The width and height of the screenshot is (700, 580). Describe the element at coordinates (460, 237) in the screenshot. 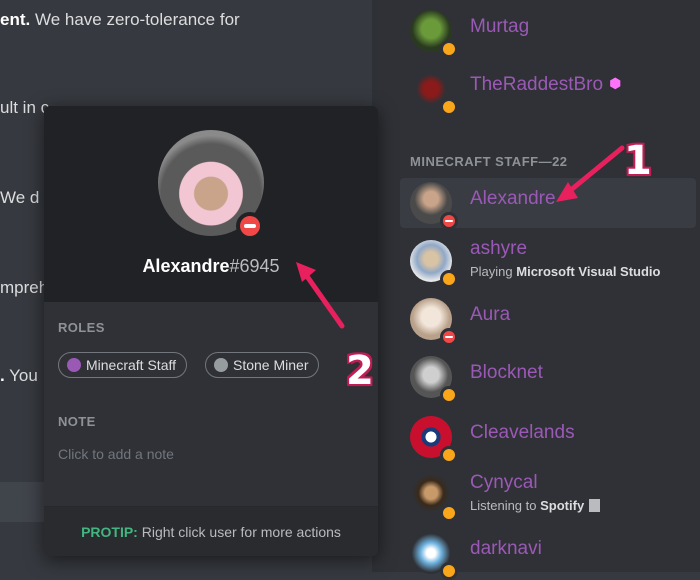

I see `annotation-arrows` at that location.